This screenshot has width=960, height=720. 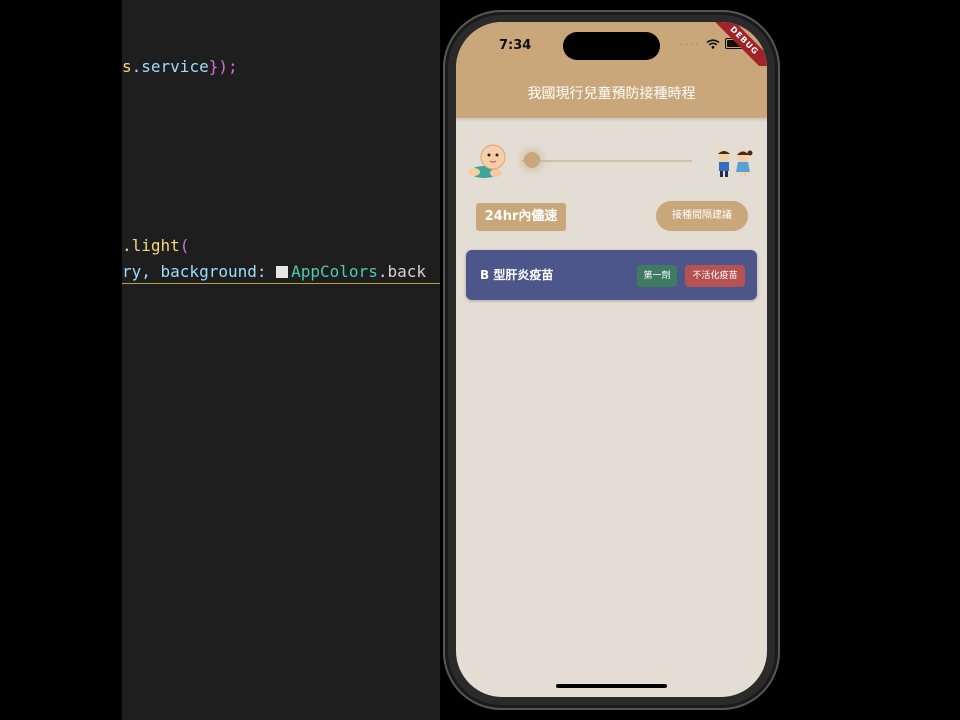 What do you see at coordinates (611, 46) in the screenshot?
I see `dynamic-island` at bounding box center [611, 46].